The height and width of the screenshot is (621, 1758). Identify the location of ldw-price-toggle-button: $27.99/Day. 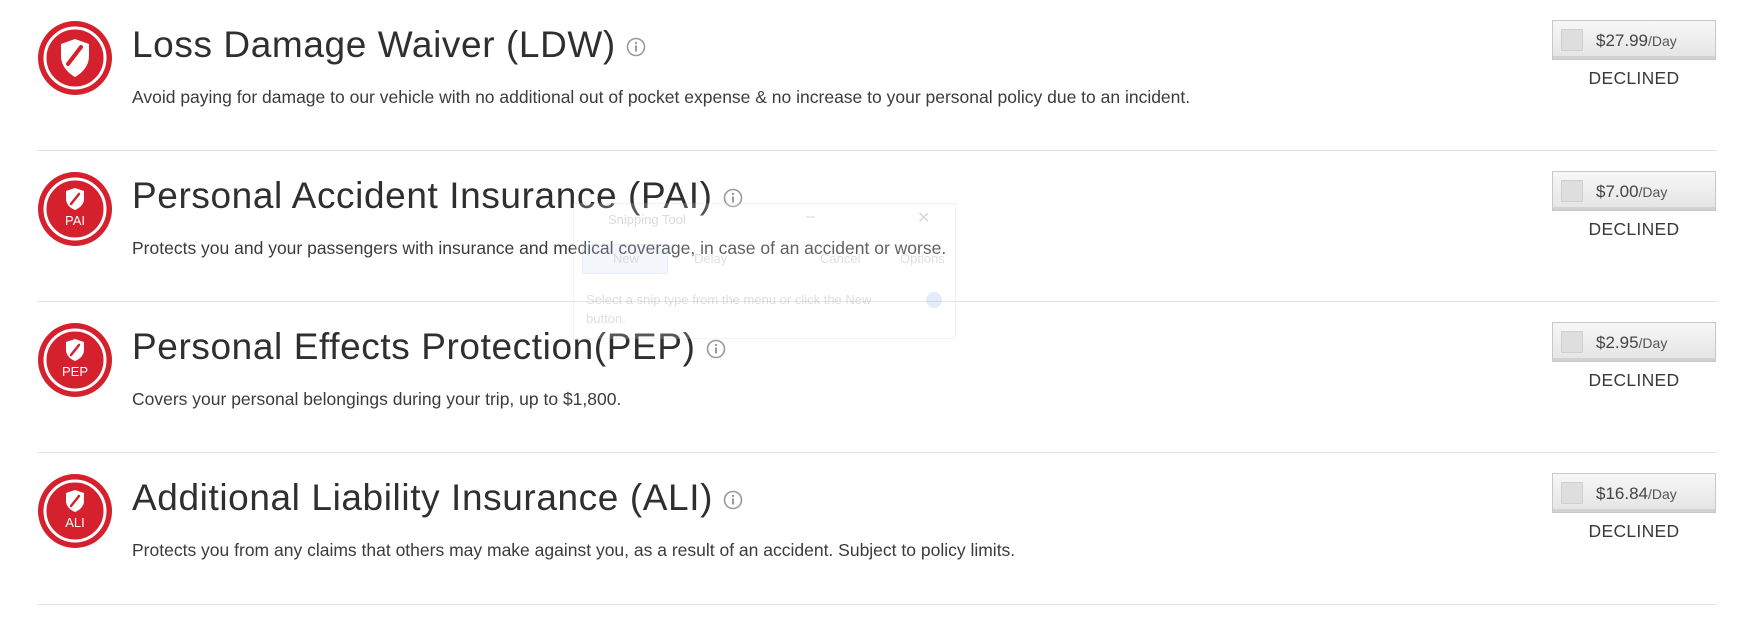
(1634, 40).